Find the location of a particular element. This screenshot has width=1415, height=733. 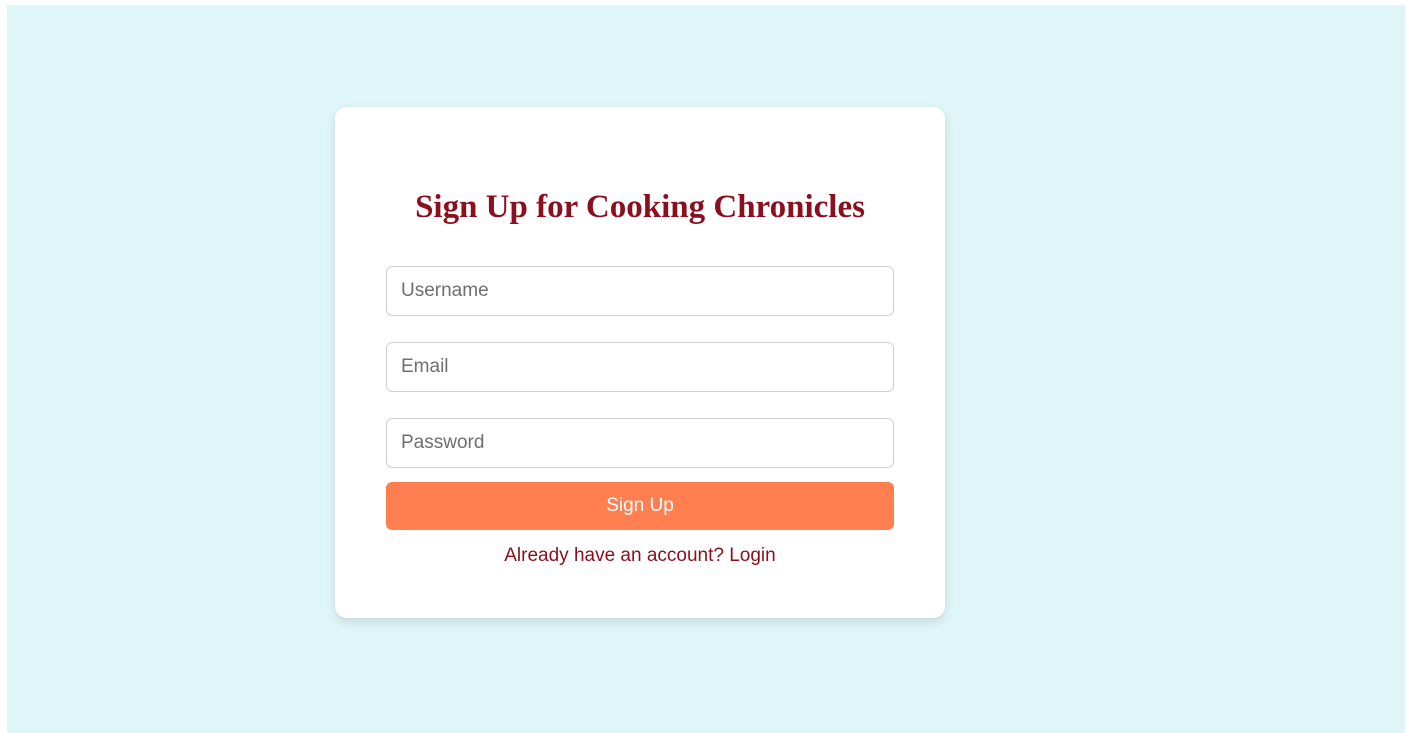

email-input is located at coordinates (640, 367).